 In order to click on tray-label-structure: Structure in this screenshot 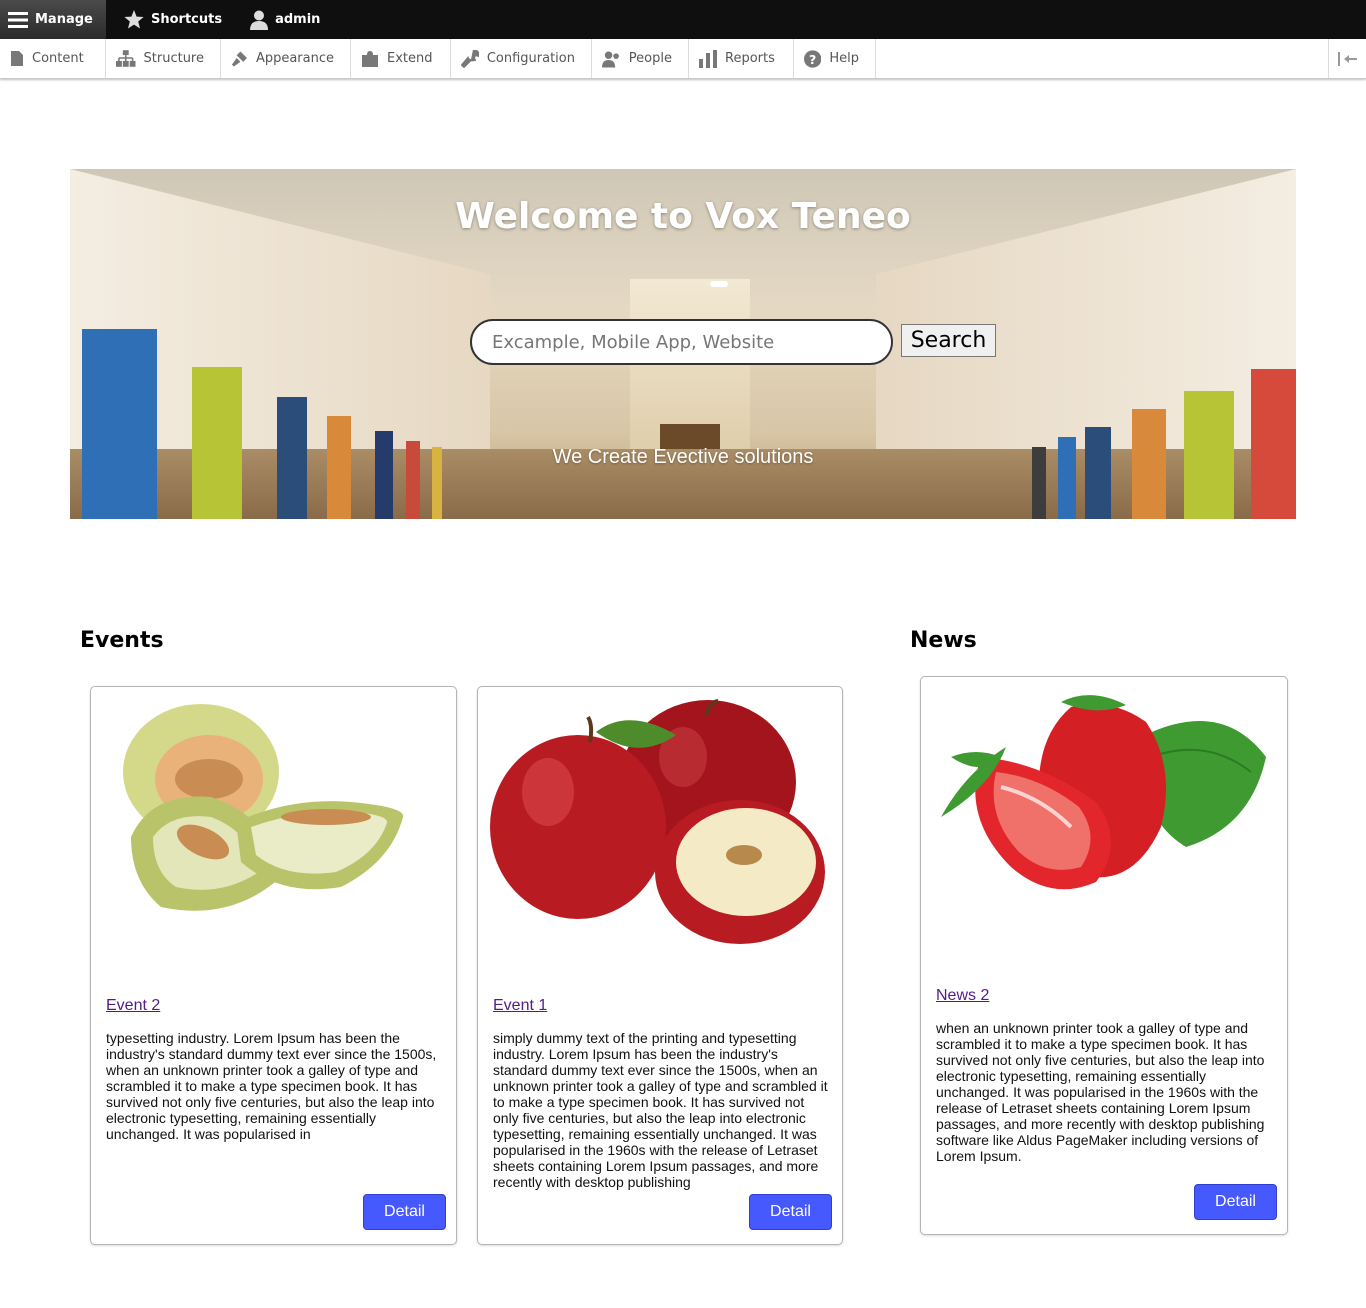, I will do `click(173, 58)`.